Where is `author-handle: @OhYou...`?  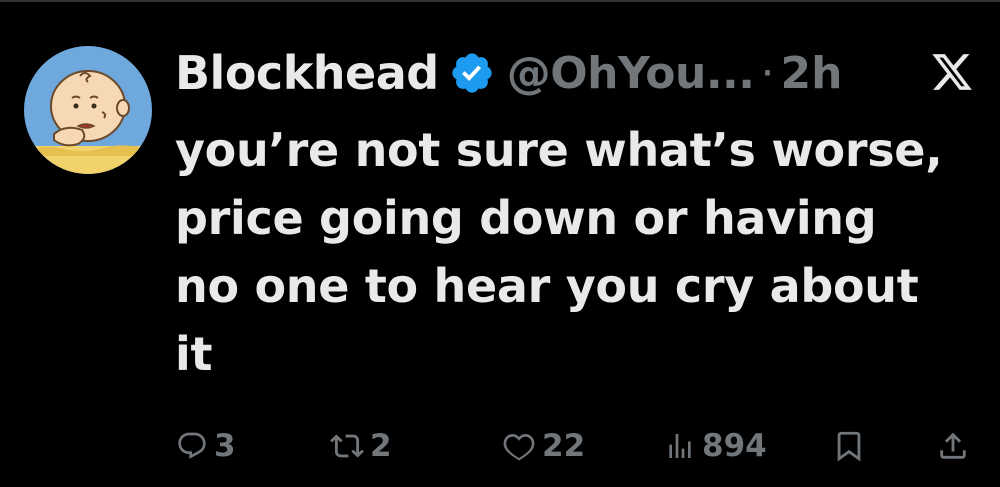
author-handle: @OhYou... is located at coordinates (631, 73).